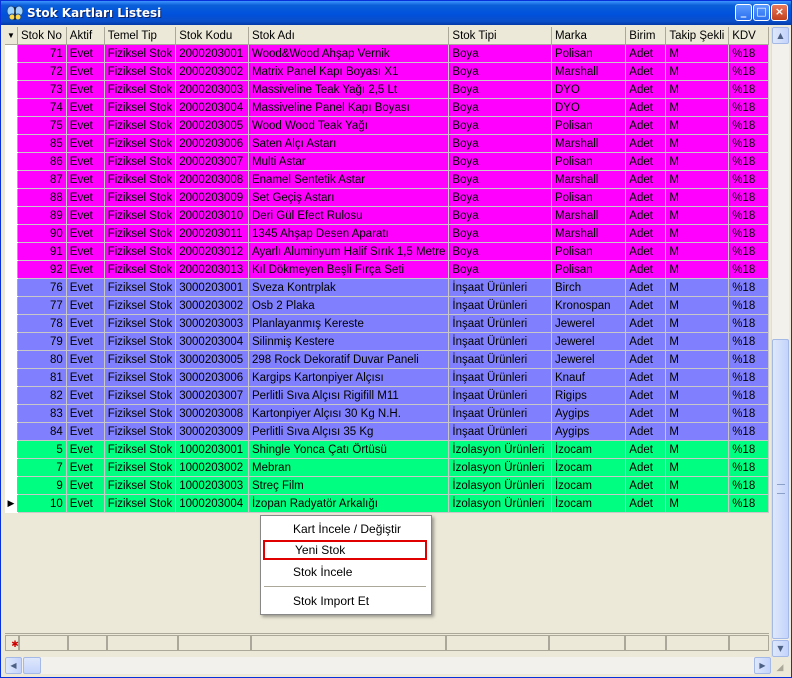 The height and width of the screenshot is (678, 792). I want to click on cell-takip-sekli: M, so click(697, 179).